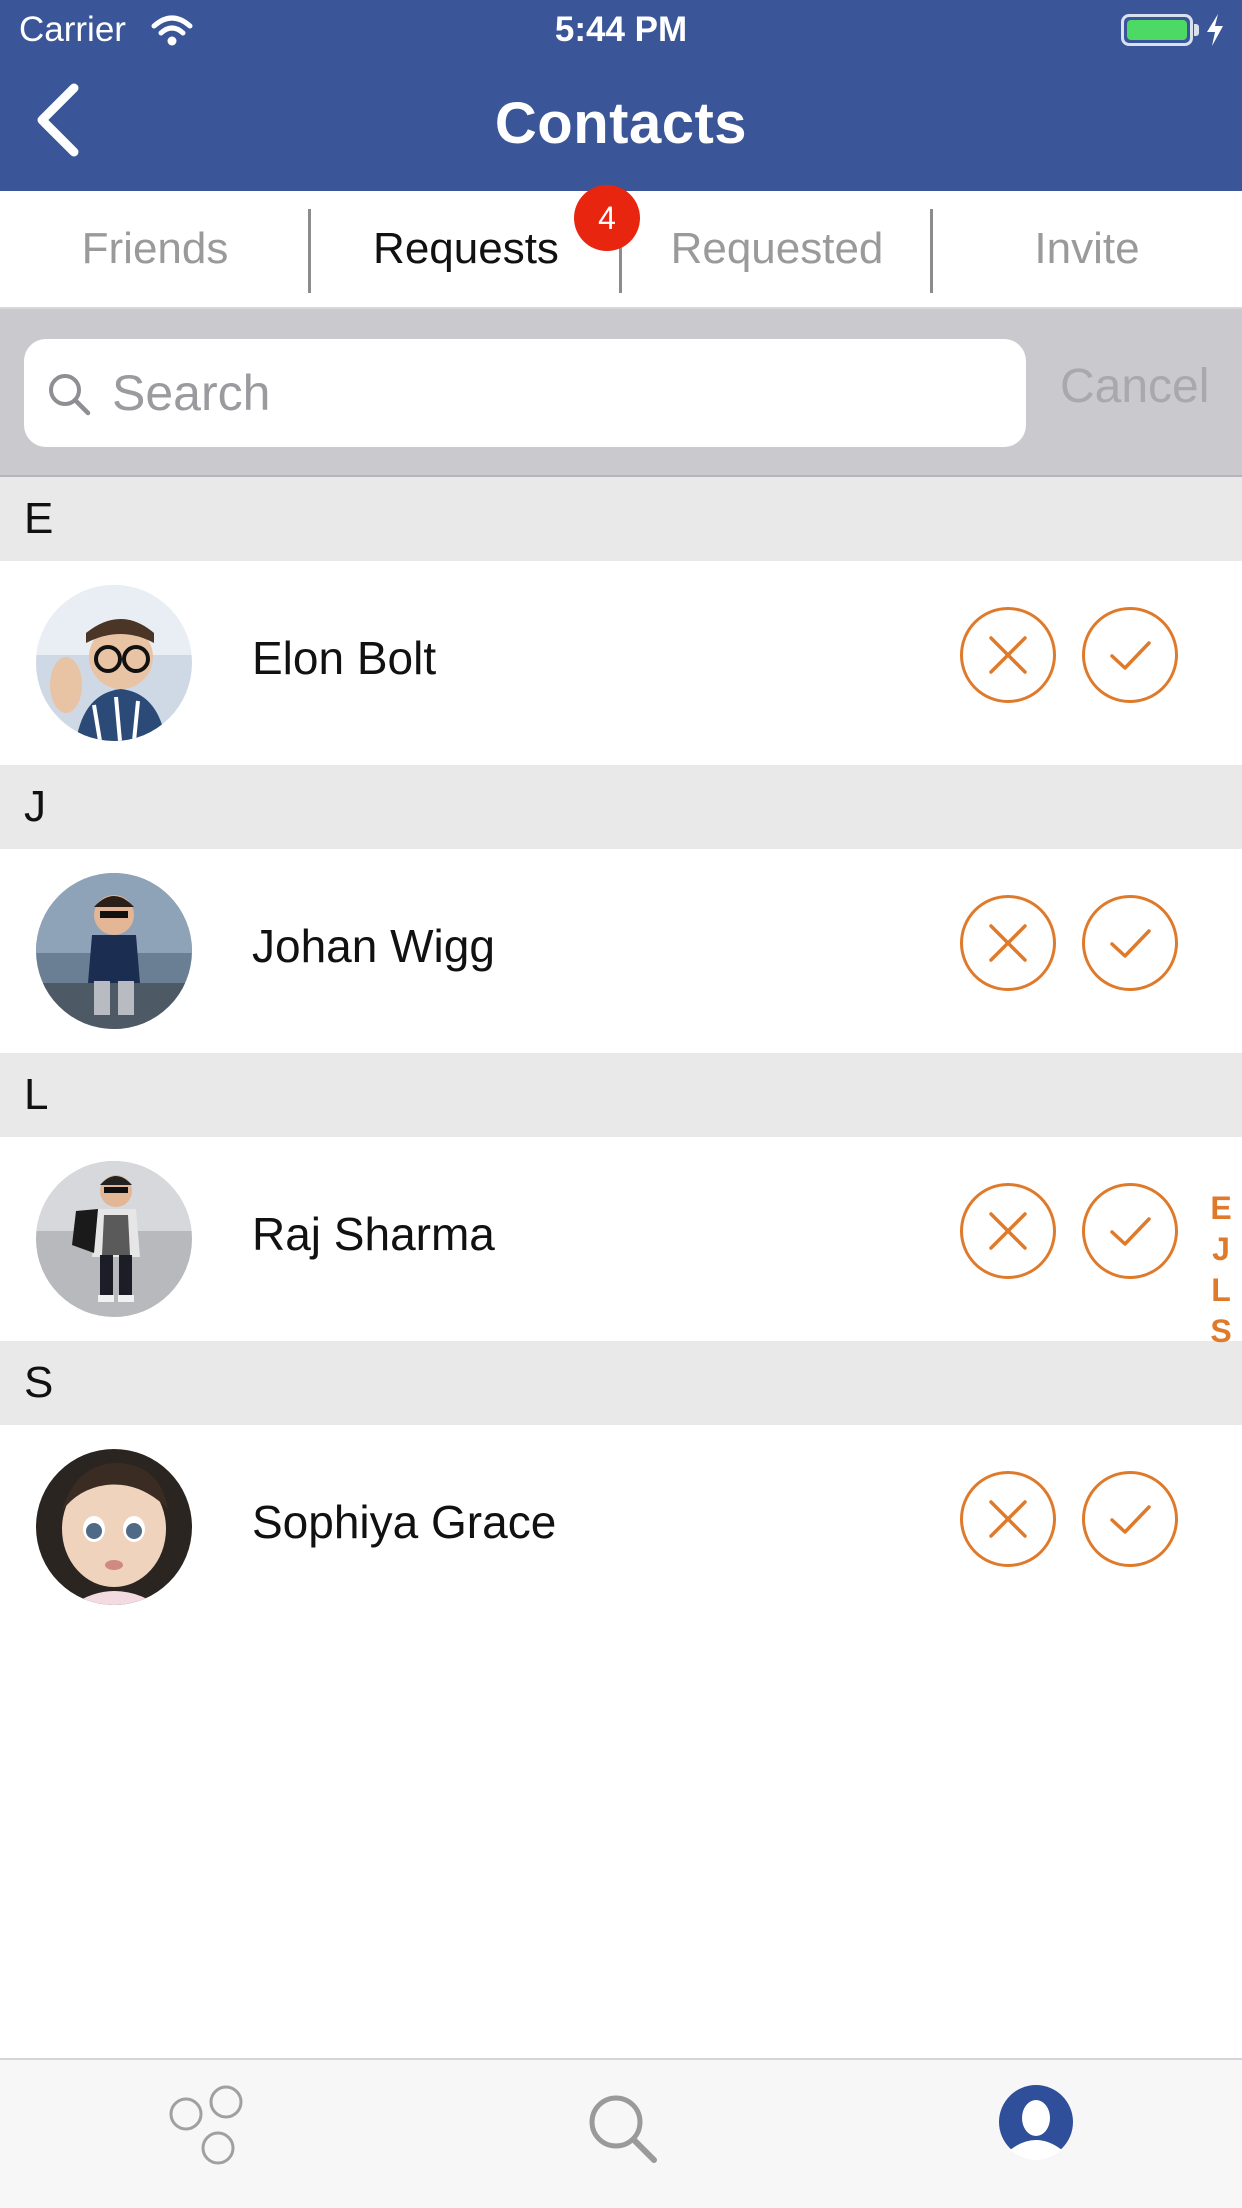  Describe the element at coordinates (1196, 30) in the screenshot. I see `battery-tip` at that location.